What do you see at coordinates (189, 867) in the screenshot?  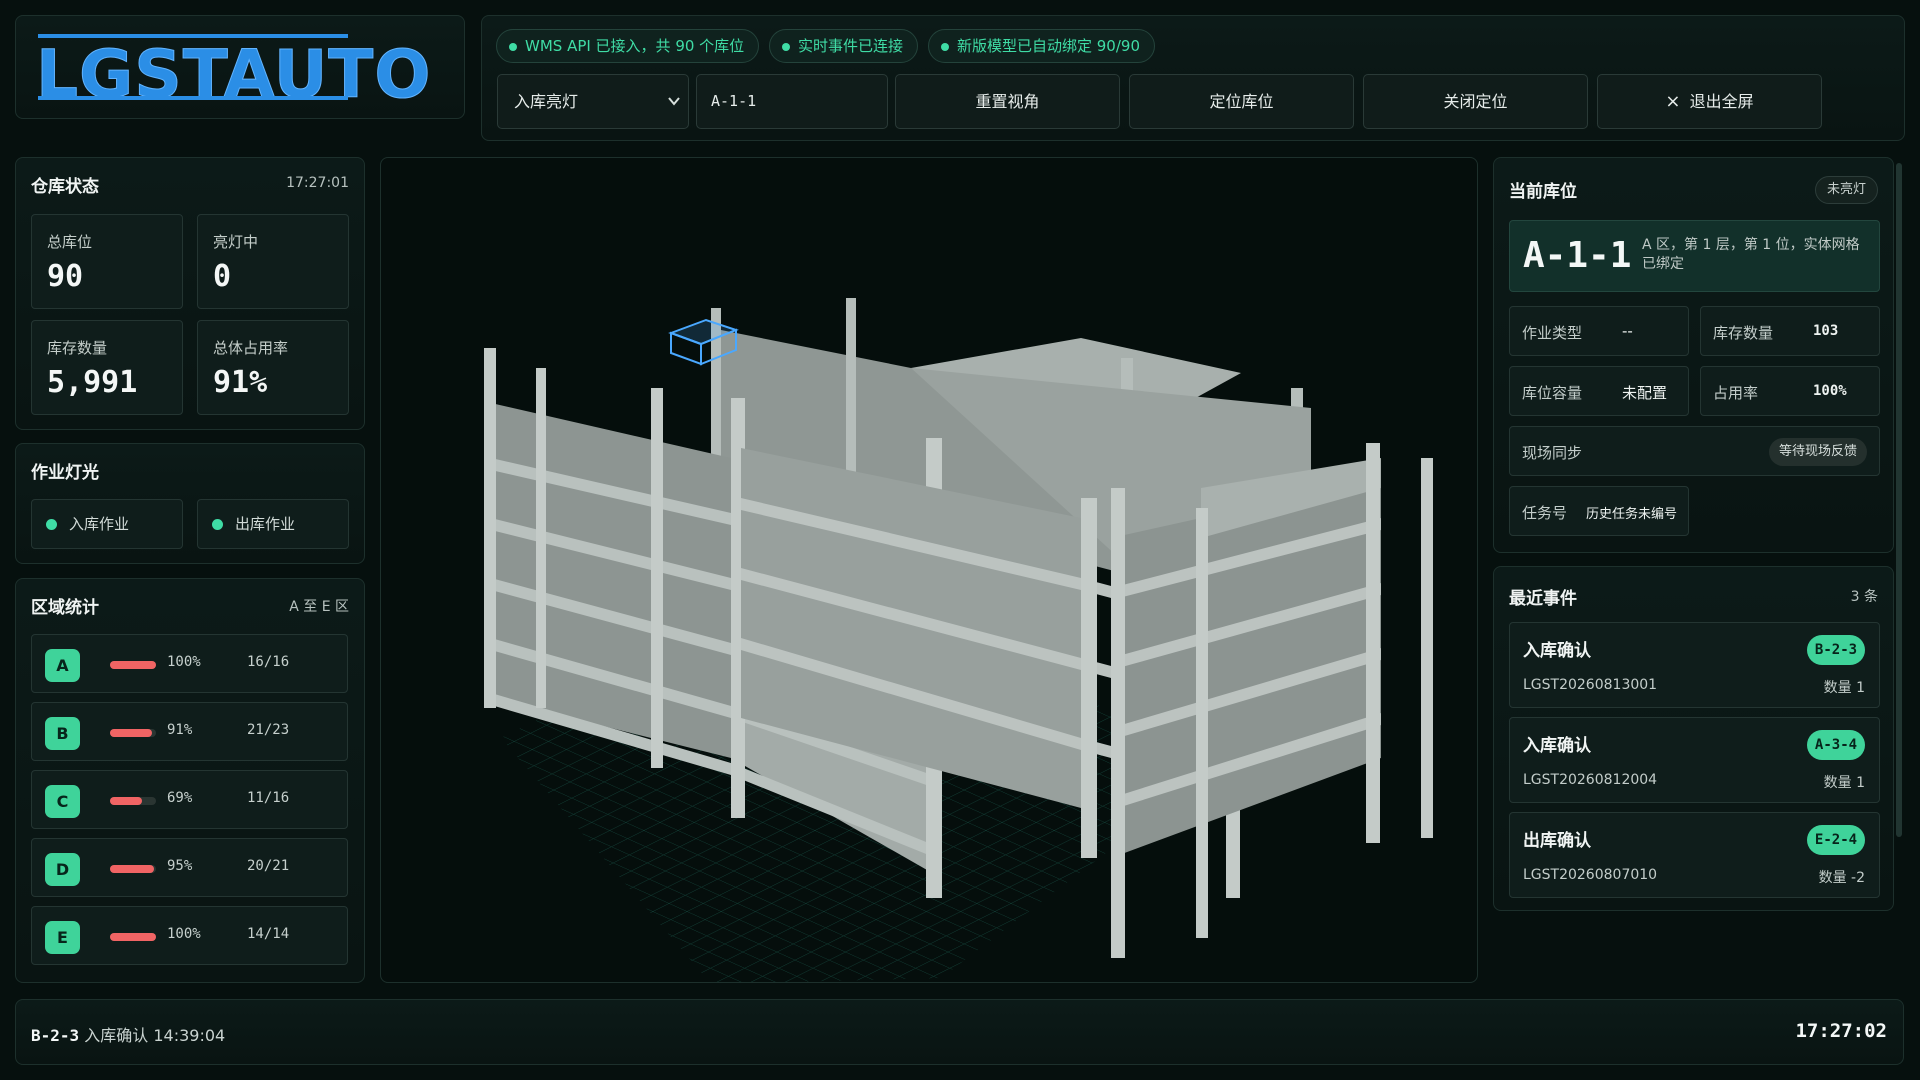 I see `zone-row: D 95% 20/21` at bounding box center [189, 867].